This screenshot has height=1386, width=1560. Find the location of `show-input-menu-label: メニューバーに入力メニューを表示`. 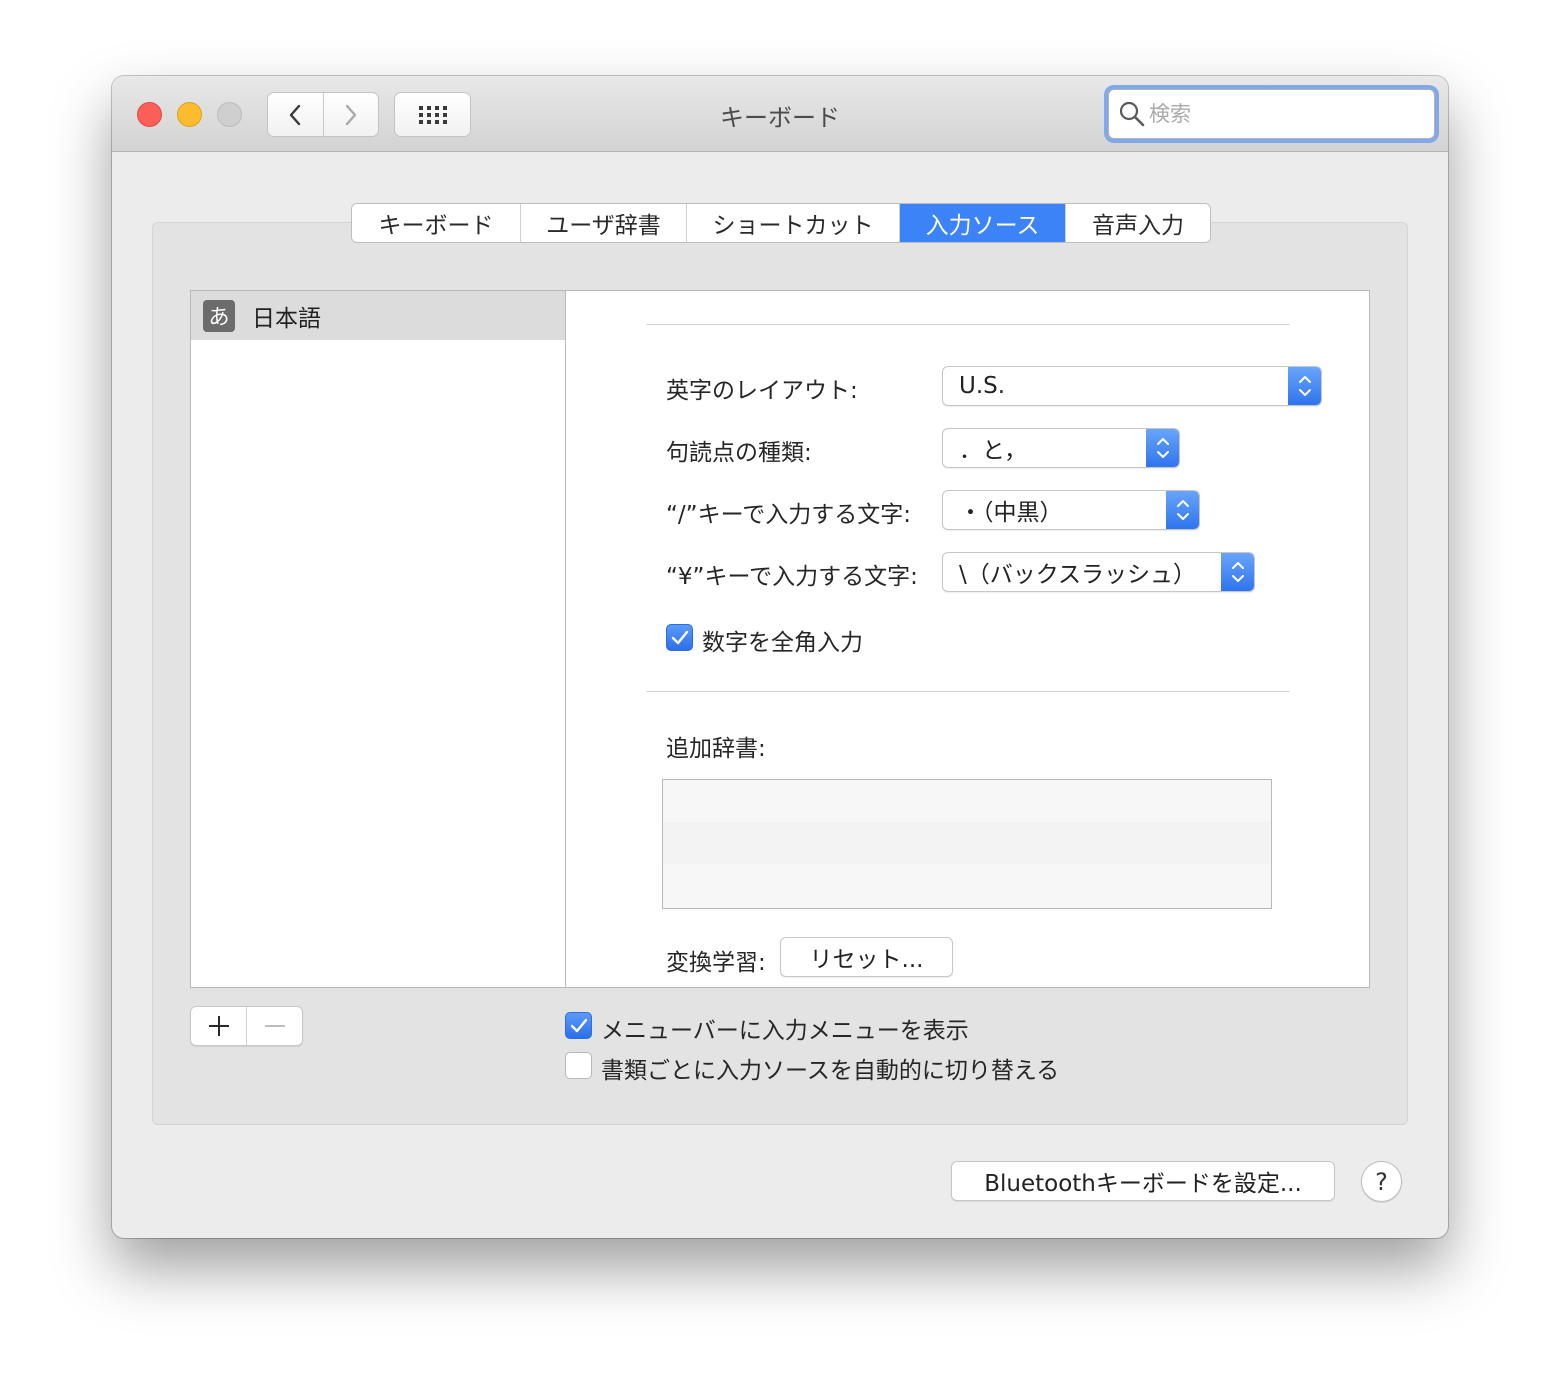

show-input-menu-label: メニューバーに入力メニューを表示 is located at coordinates (785, 1031).